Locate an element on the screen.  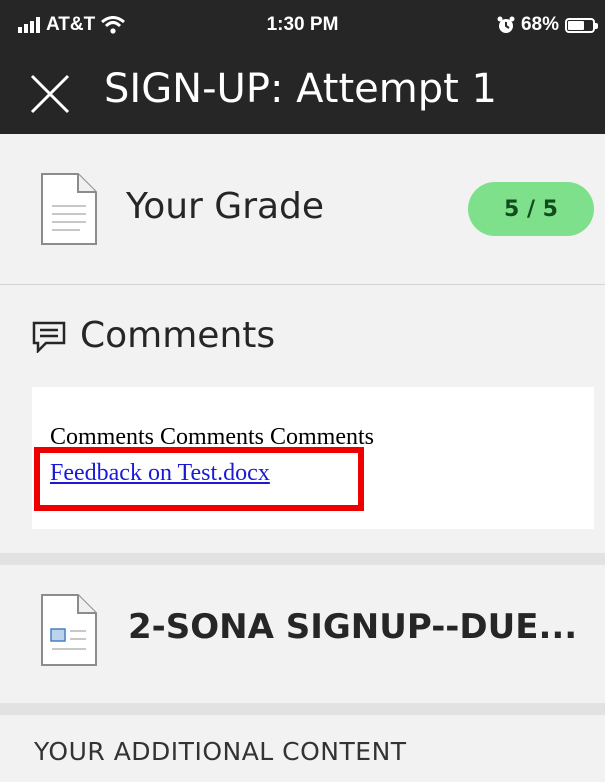
battery-percent: 68% is located at coordinates (539, 24).